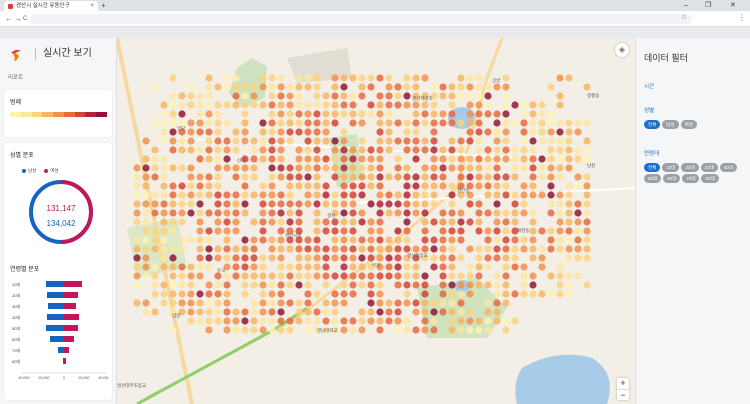 This screenshot has height=404, width=750. Describe the element at coordinates (728, 167) in the screenshot. I see `age-filter-chip: 40대` at that location.